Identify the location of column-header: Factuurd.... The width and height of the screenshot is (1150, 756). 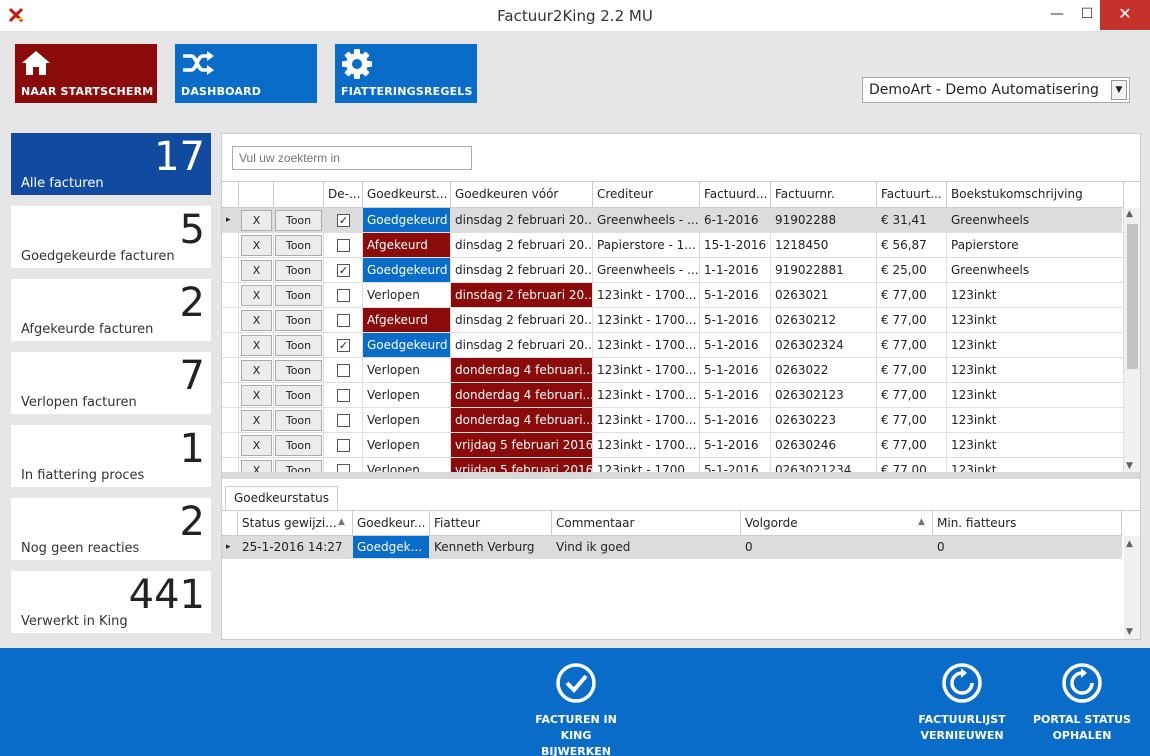
(735, 195).